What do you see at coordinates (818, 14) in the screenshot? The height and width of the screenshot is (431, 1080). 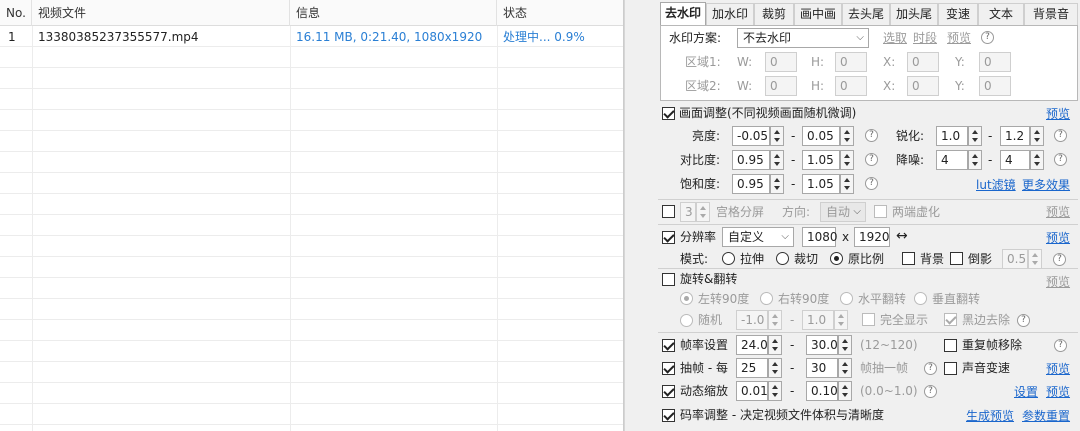 I see `tab-pip: 画中画` at bounding box center [818, 14].